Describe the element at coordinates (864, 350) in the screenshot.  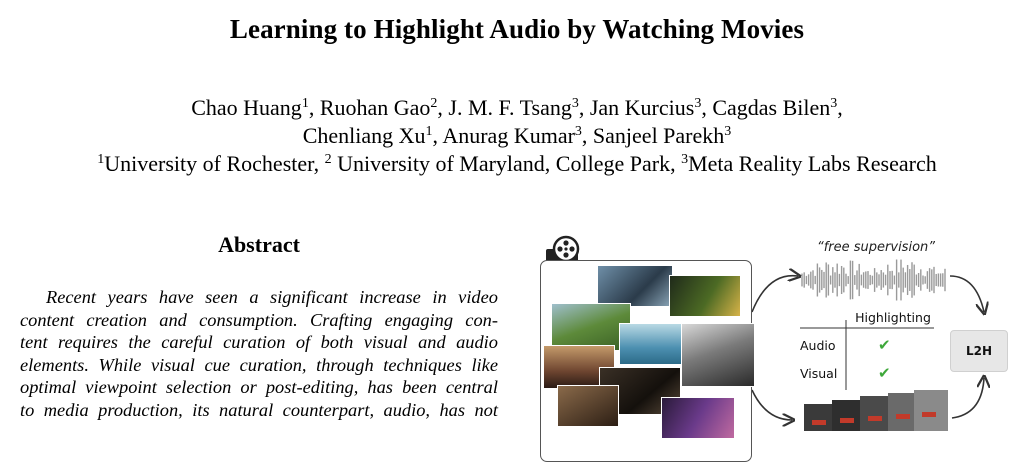
I see `highlighting-table: Highlighting Audio ✔ Visual ✔` at that location.